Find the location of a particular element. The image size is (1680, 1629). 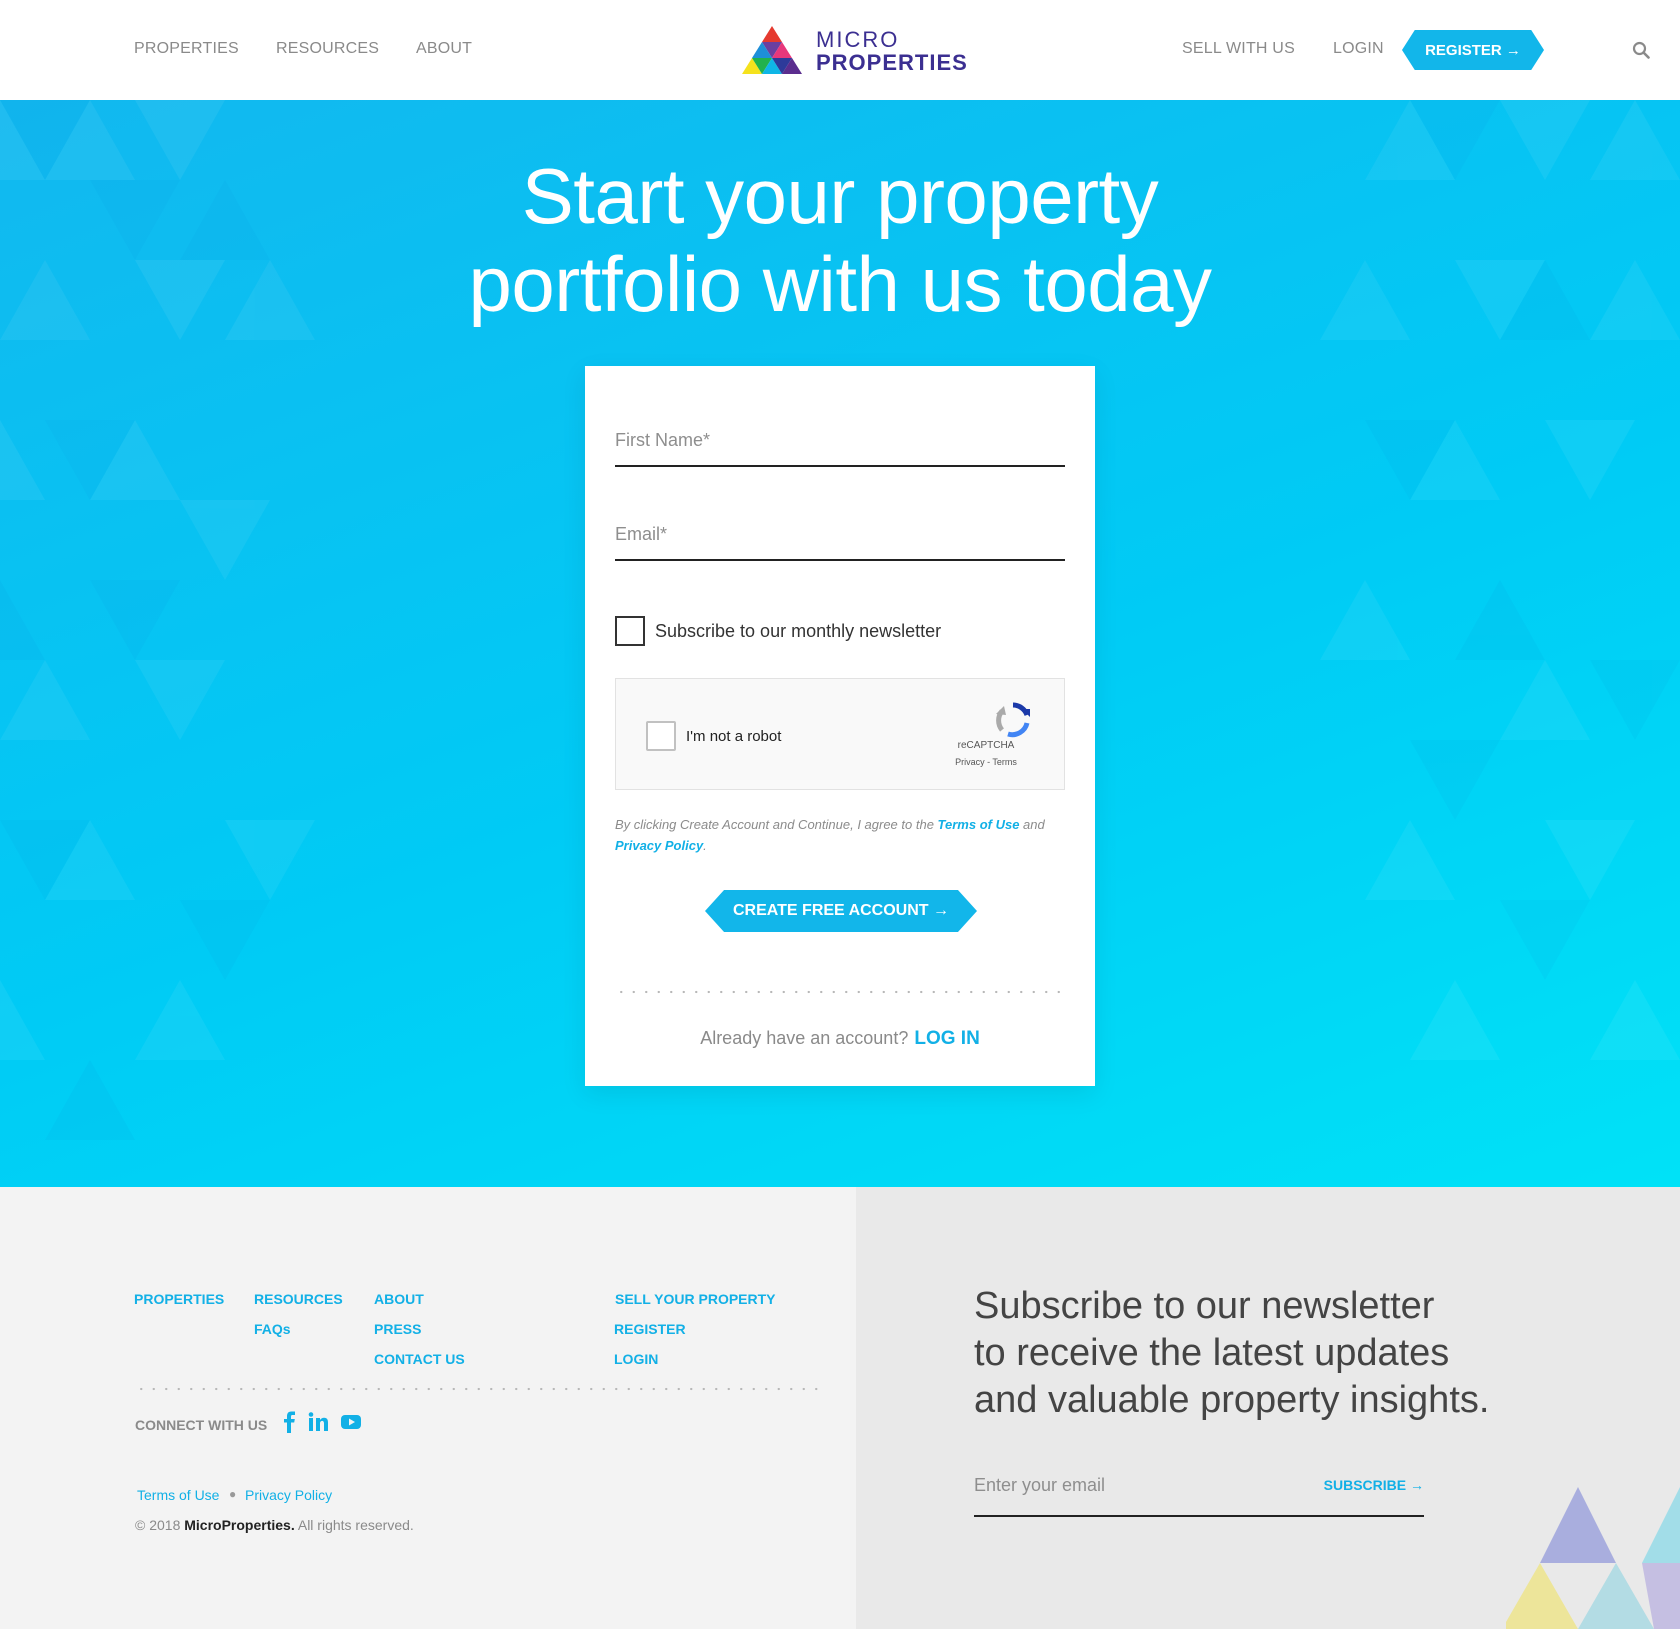

logo-text-properties: PROPERTIES is located at coordinates (892, 62).